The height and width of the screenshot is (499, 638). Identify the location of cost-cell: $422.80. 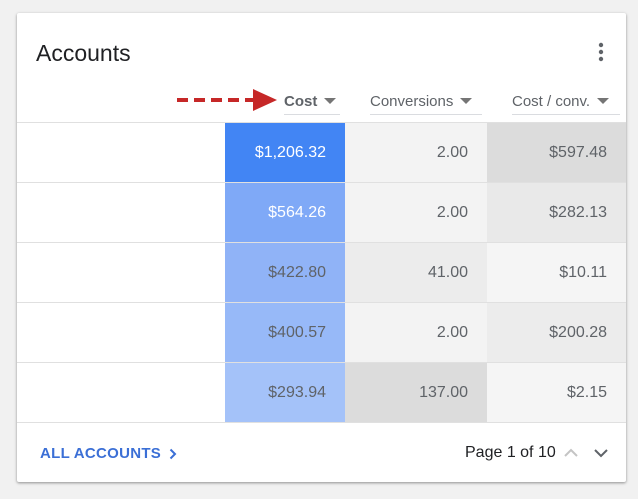
(285, 272).